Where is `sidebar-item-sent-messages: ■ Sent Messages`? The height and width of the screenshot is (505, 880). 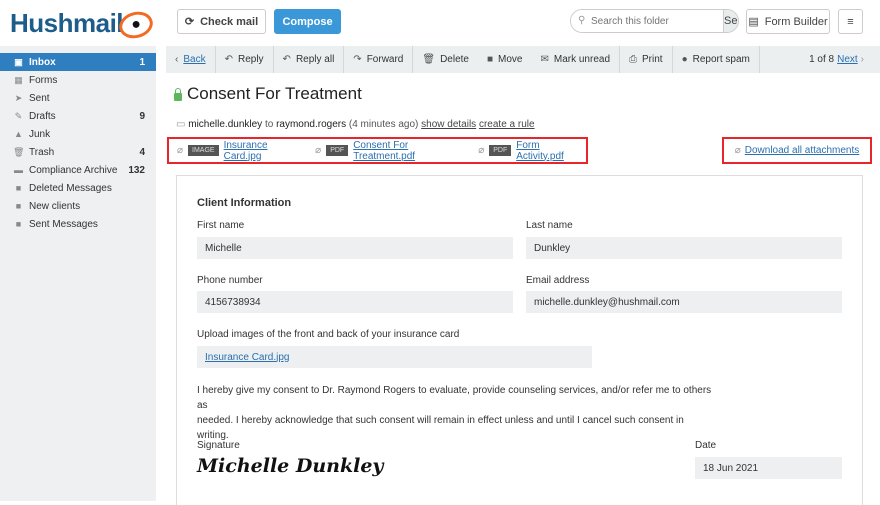 sidebar-item-sent-messages: ■ Sent Messages is located at coordinates (78, 224).